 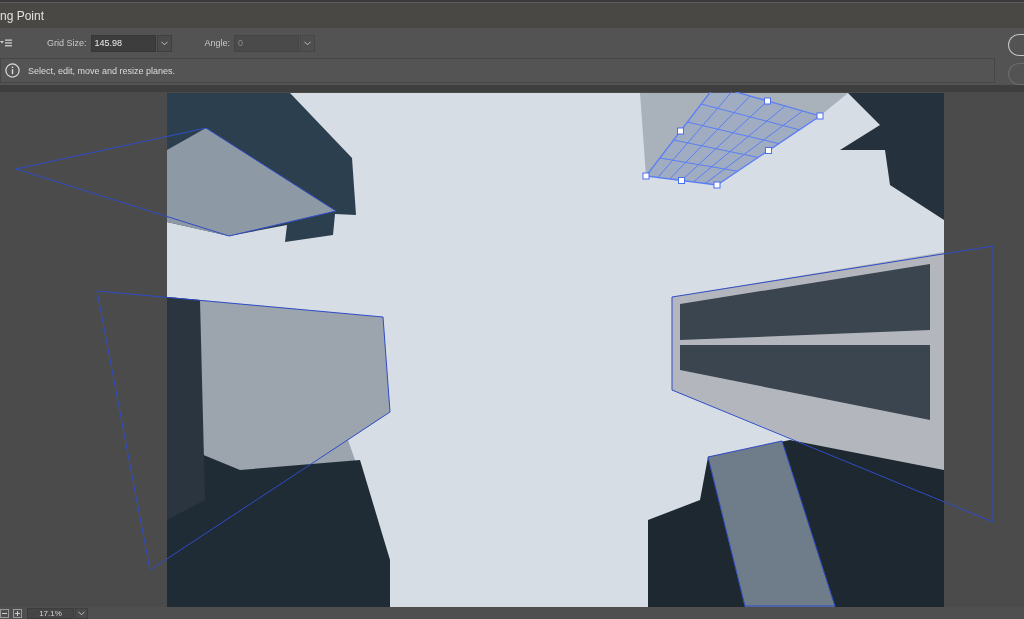 I want to click on dropdown-button, so click(x=81, y=613).